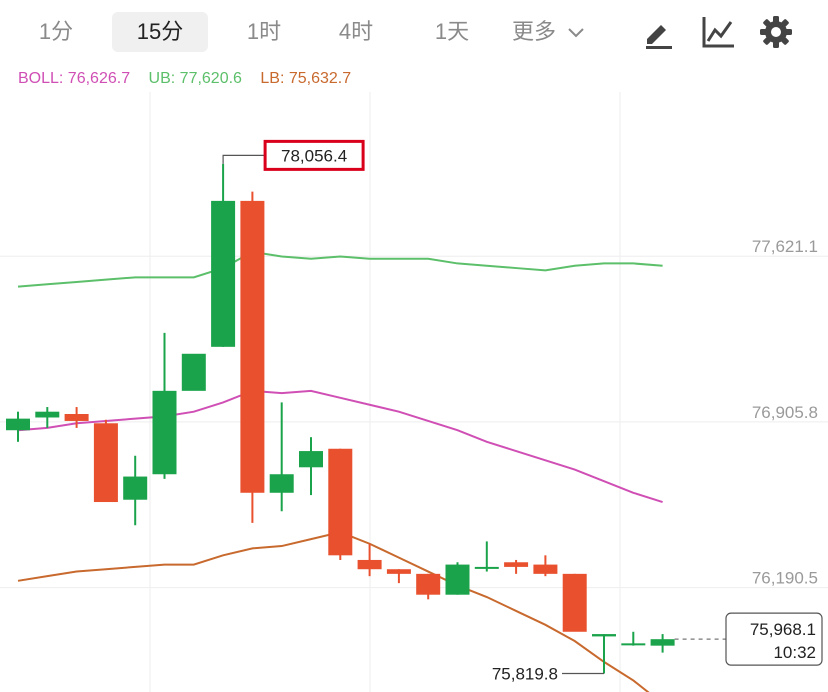 Image resolution: width=828 pixels, height=692 pixels. Describe the element at coordinates (525, 674) in the screenshot. I see `min-price-label: 75,819.8` at that location.